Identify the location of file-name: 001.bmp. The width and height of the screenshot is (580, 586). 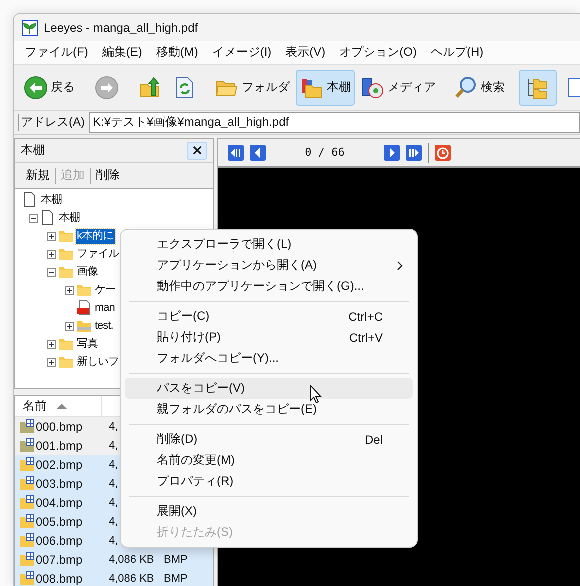
(59, 445).